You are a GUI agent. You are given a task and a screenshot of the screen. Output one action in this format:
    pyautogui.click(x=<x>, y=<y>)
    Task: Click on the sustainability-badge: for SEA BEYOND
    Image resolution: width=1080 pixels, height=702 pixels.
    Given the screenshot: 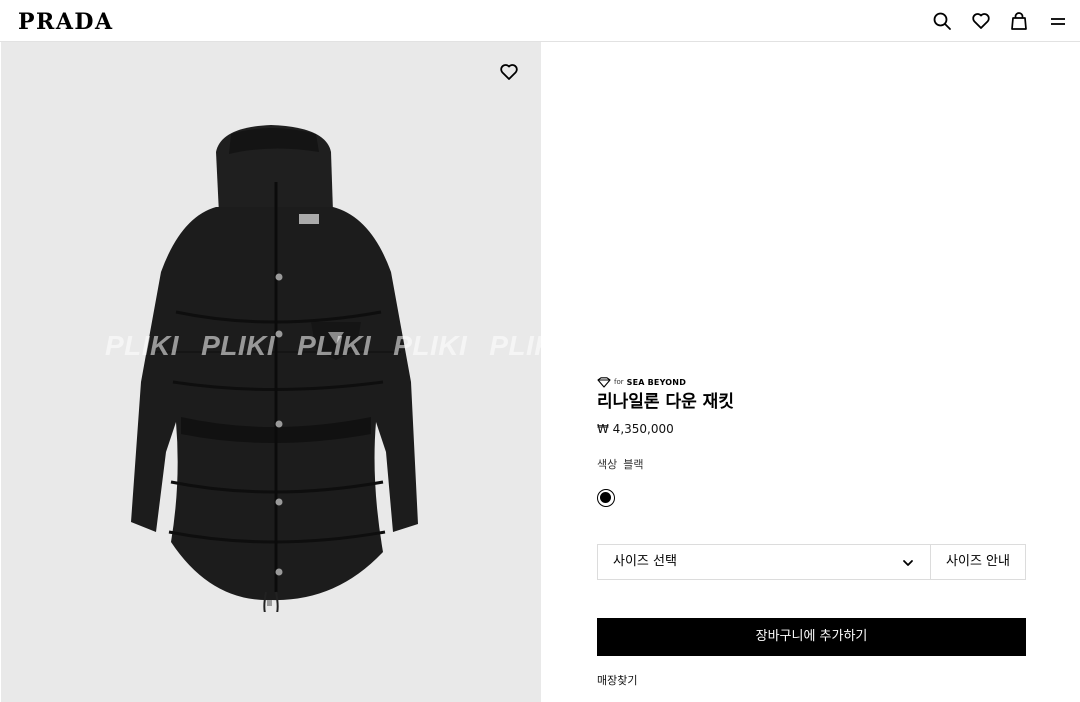 What is the action you would take?
    pyautogui.click(x=641, y=382)
    